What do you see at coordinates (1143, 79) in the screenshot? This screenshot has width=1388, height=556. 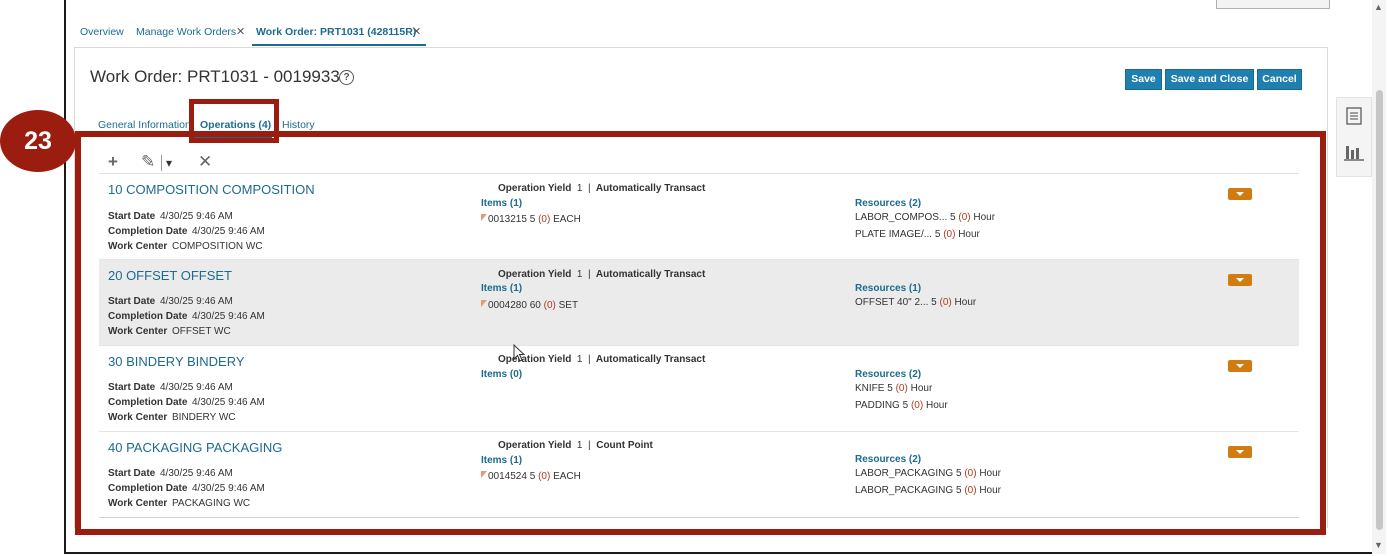 I see `save-button: Save` at bounding box center [1143, 79].